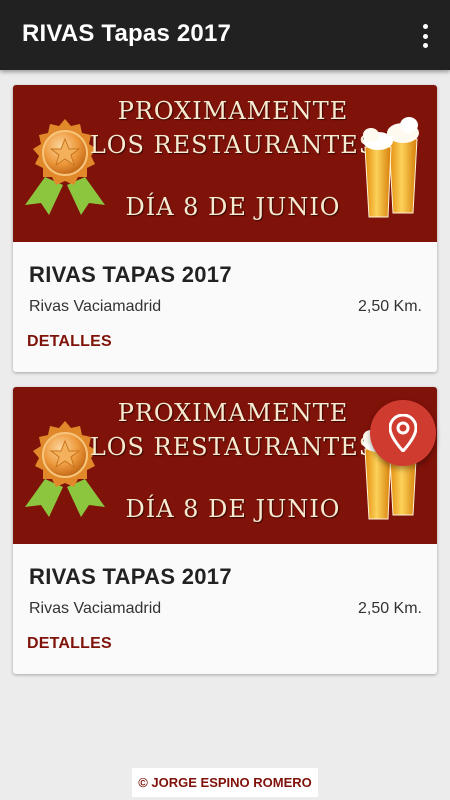 Image resolution: width=450 pixels, height=800 pixels. Describe the element at coordinates (391, 167) in the screenshot. I see `beer-glasses-icon` at that location.